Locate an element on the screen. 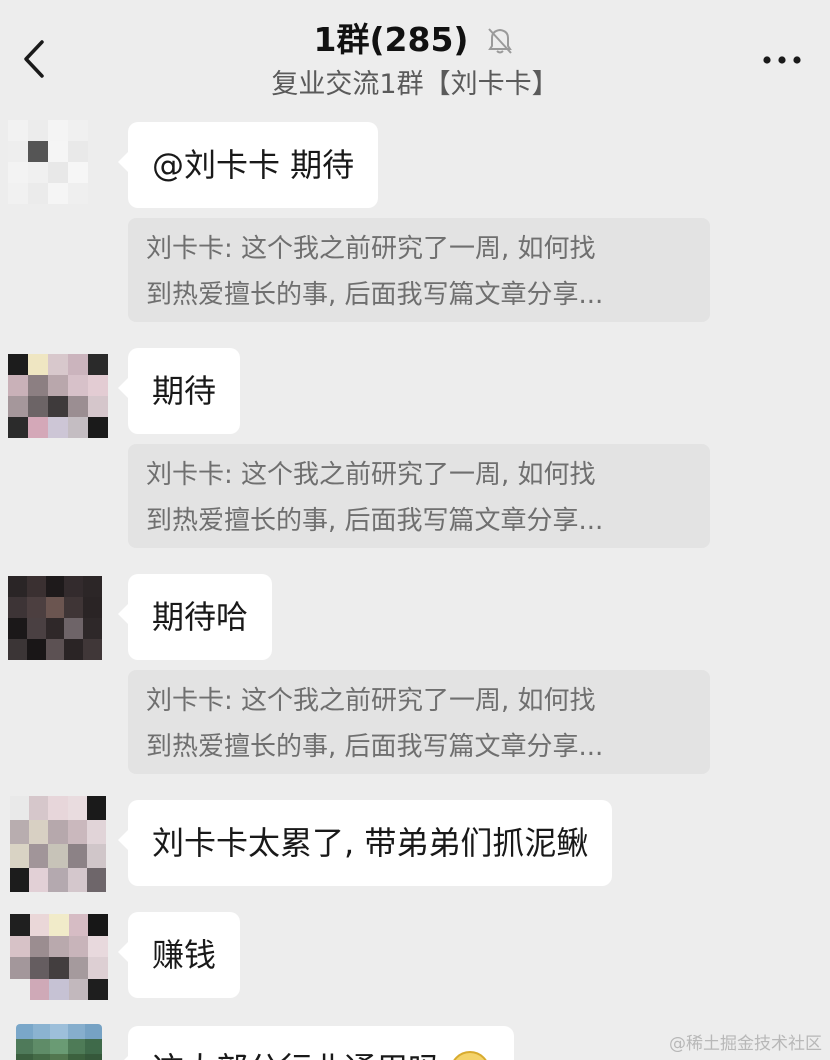 The image size is (830, 1060). chat-header: 1群(285) 复业交流1群【刘卡卡】 is located at coordinates (415, 55).